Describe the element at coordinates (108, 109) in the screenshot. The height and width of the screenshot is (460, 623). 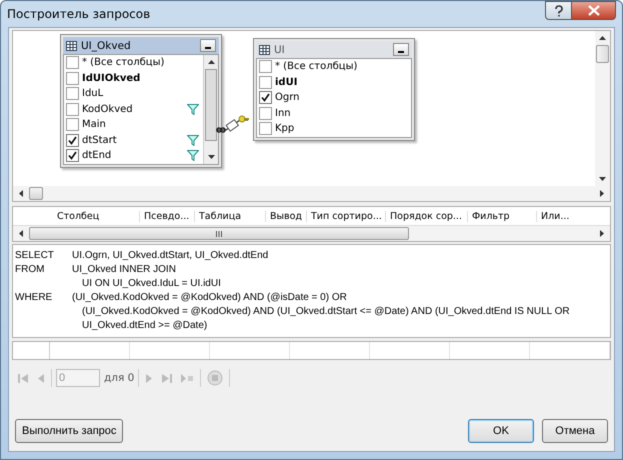
I see `column-name: KodOkved` at that location.